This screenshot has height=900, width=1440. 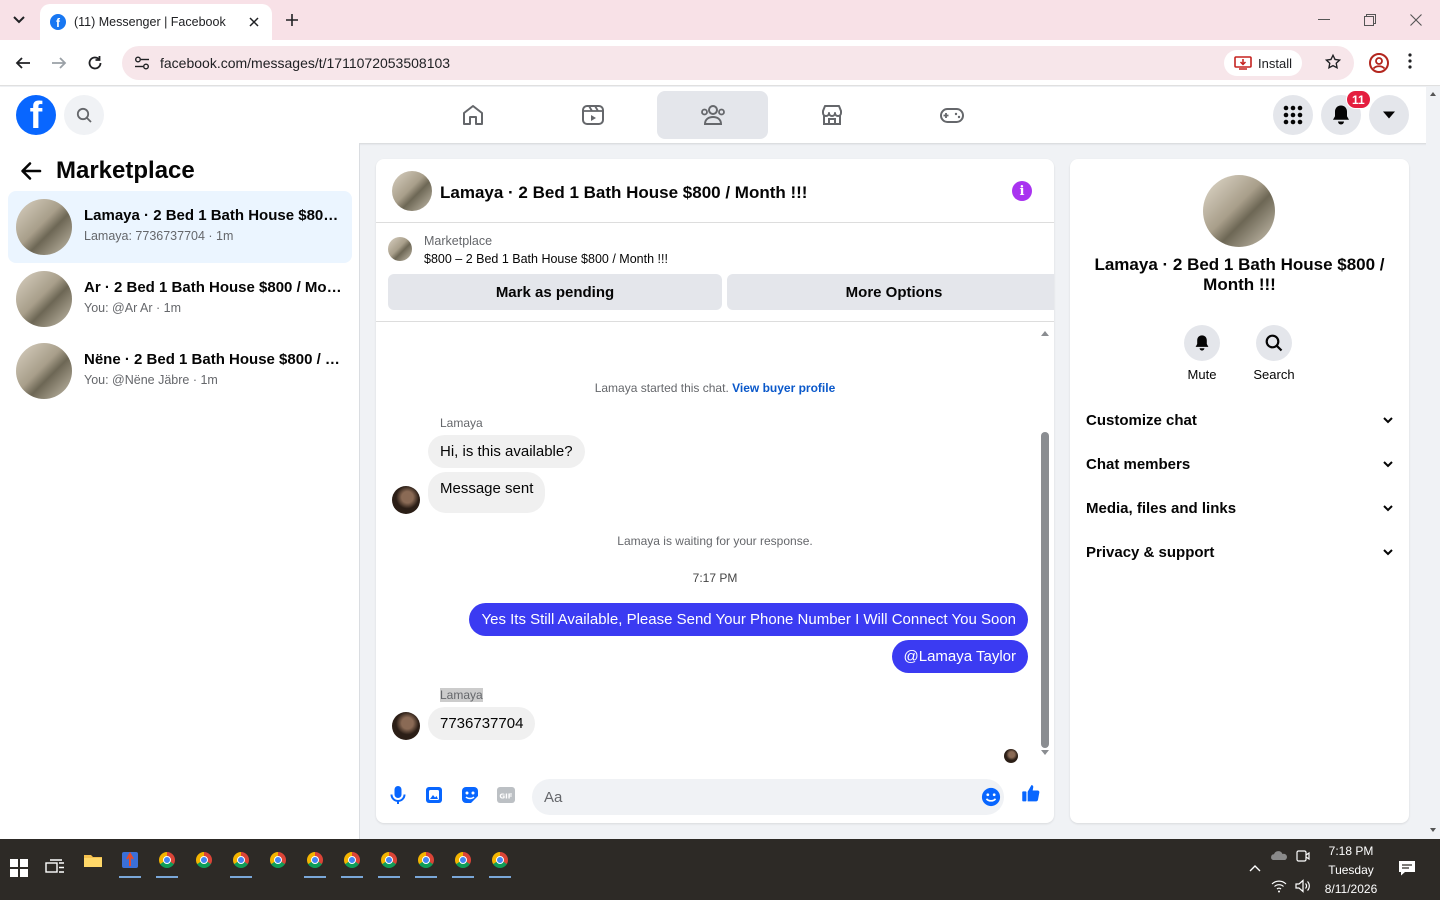 What do you see at coordinates (1274, 343) in the screenshot?
I see `search-icon` at bounding box center [1274, 343].